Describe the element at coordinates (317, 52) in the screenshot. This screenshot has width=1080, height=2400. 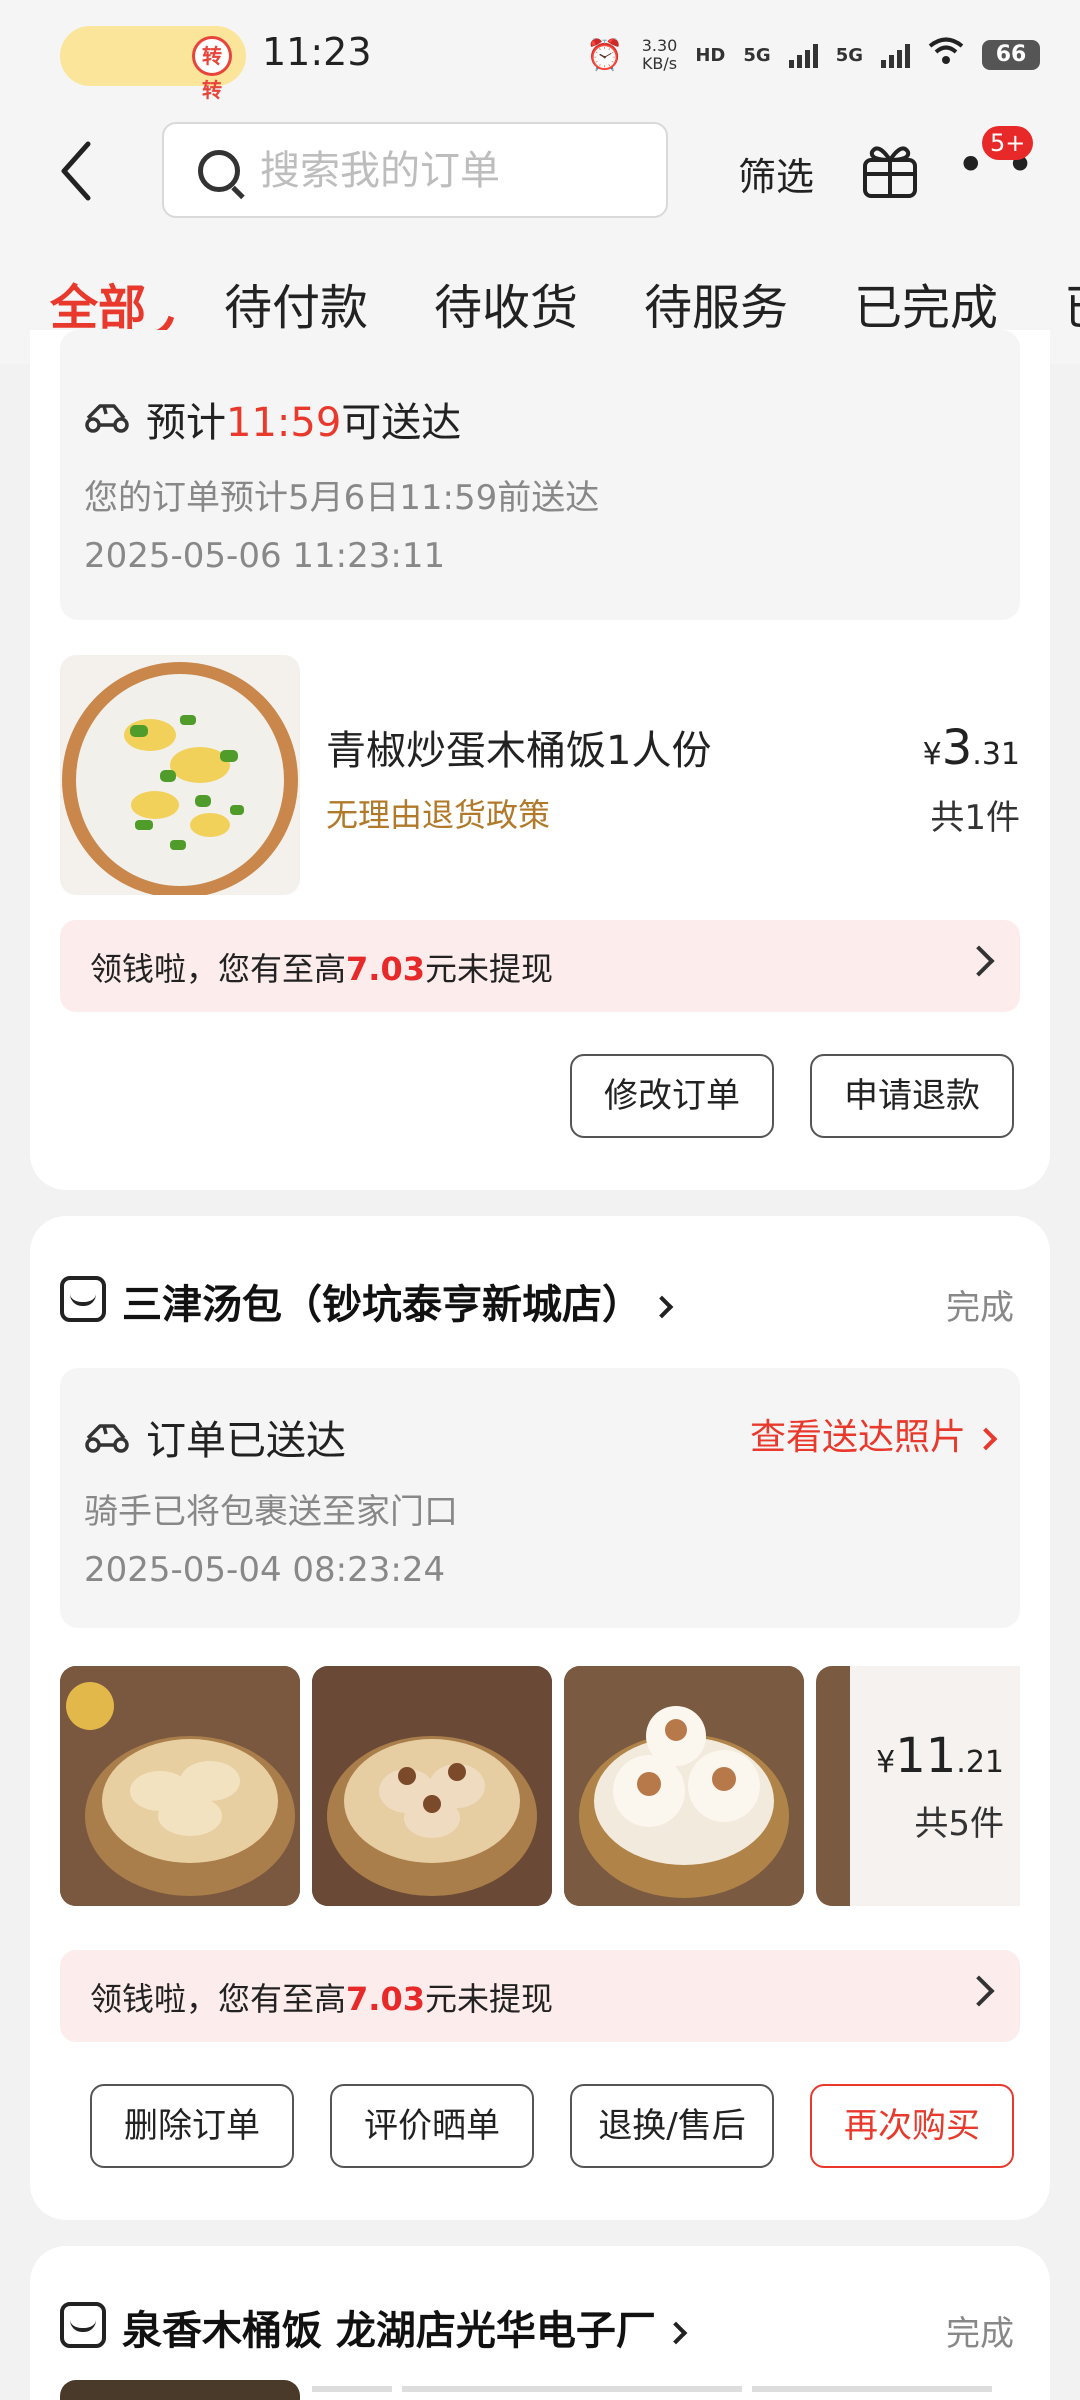
I see `clock: 11:23` at that location.